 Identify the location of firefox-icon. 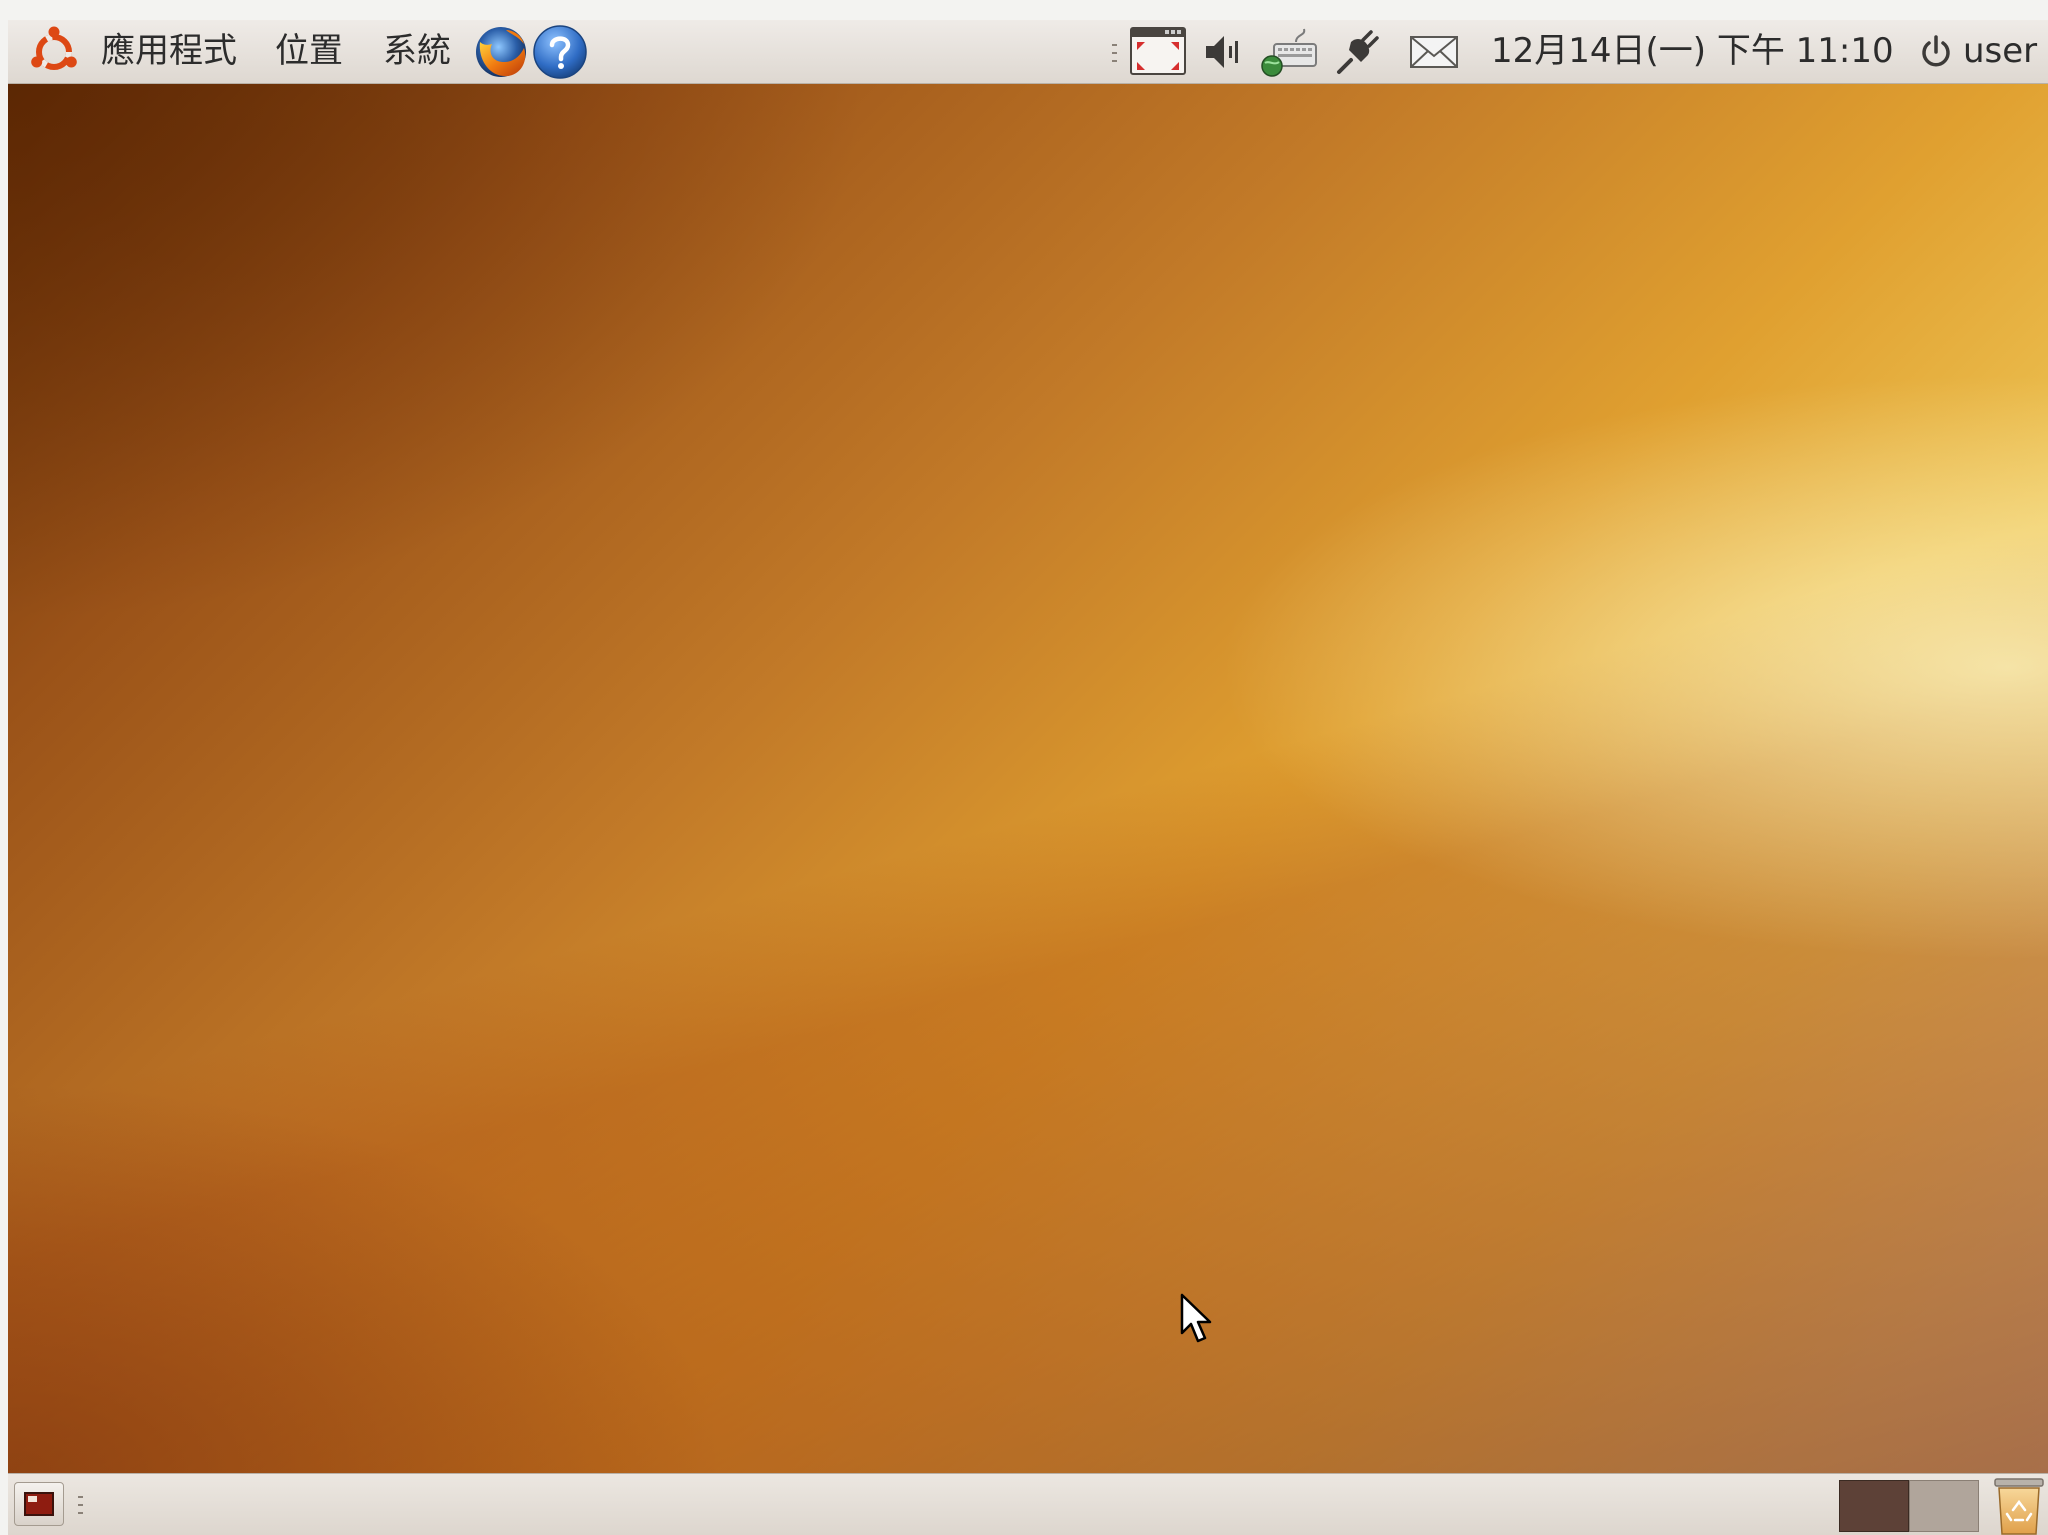
(500, 52).